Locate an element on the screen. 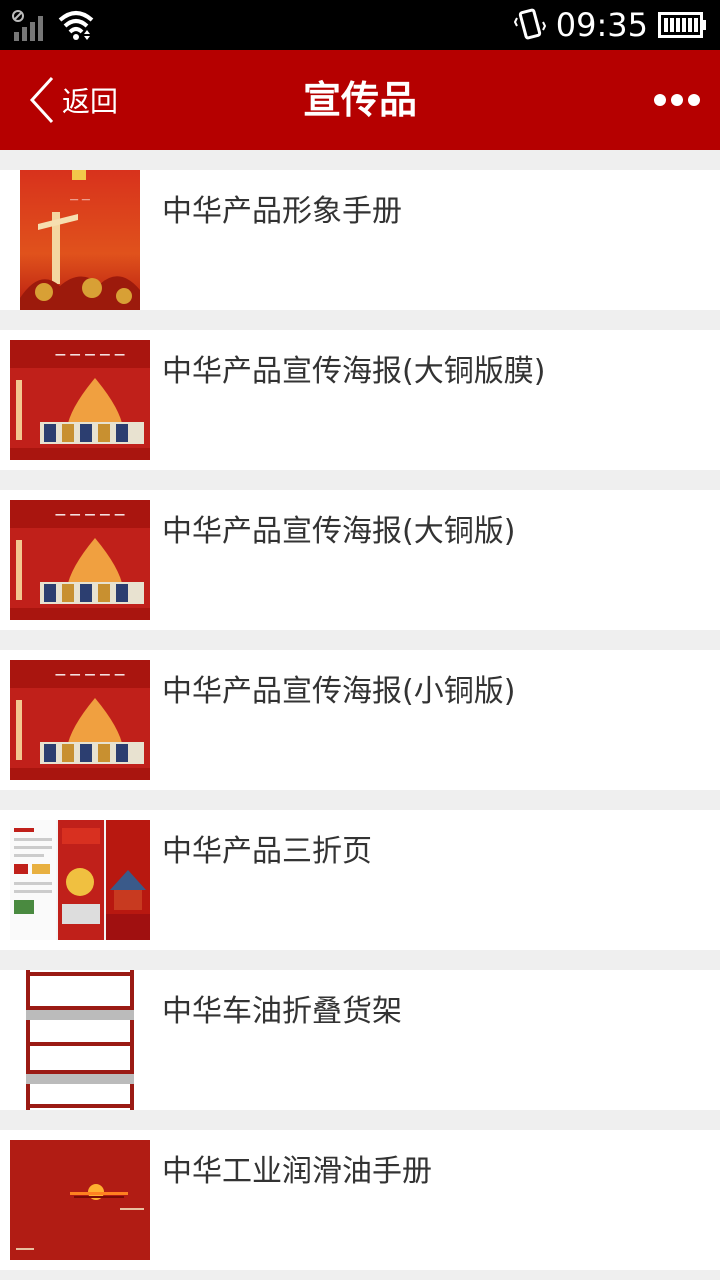 This screenshot has width=720, height=1280. title-bar: 返回 宣传品 is located at coordinates (360, 100).